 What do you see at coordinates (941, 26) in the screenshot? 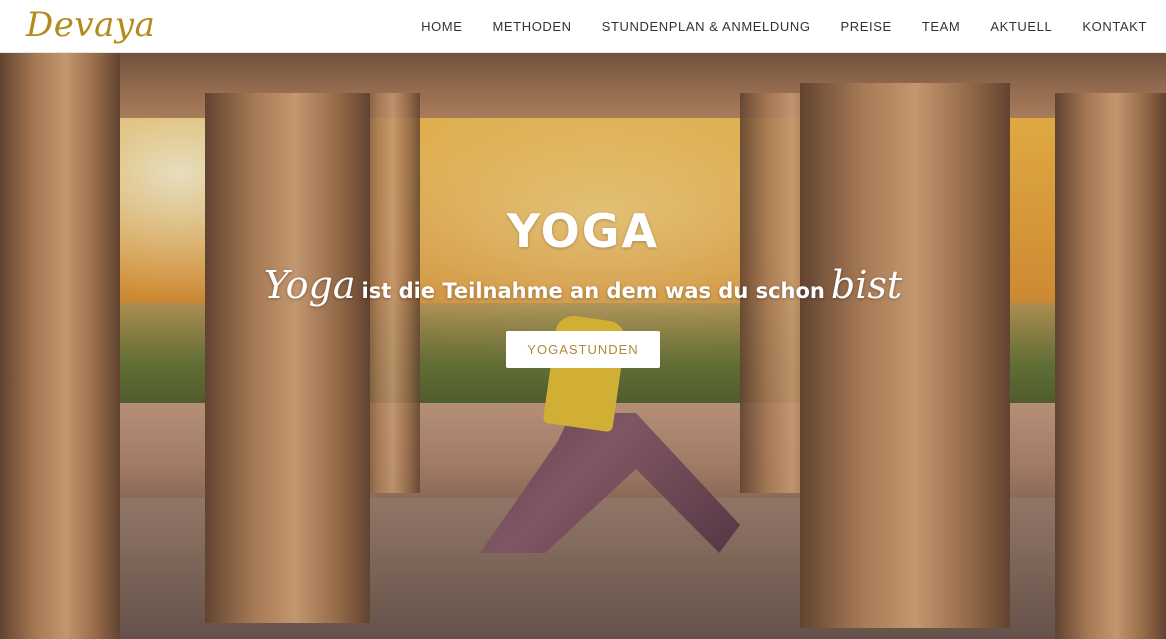
I see `nav-item-team: TEAM` at bounding box center [941, 26].